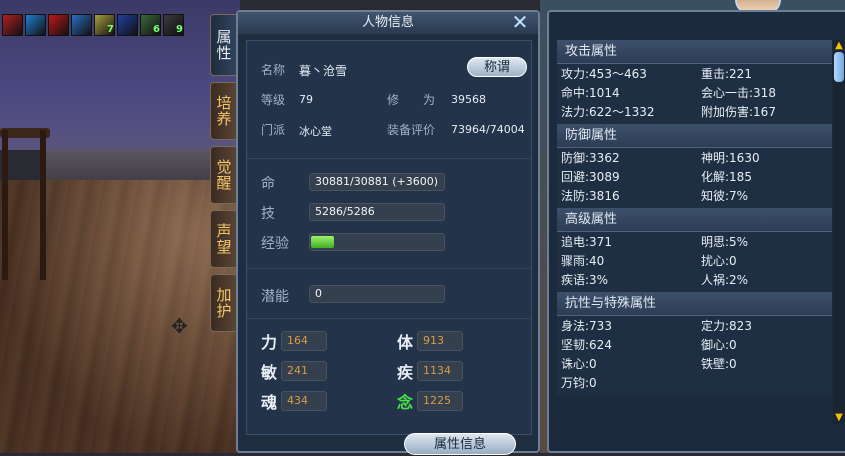  I want to click on stat-value: 241, so click(304, 371).